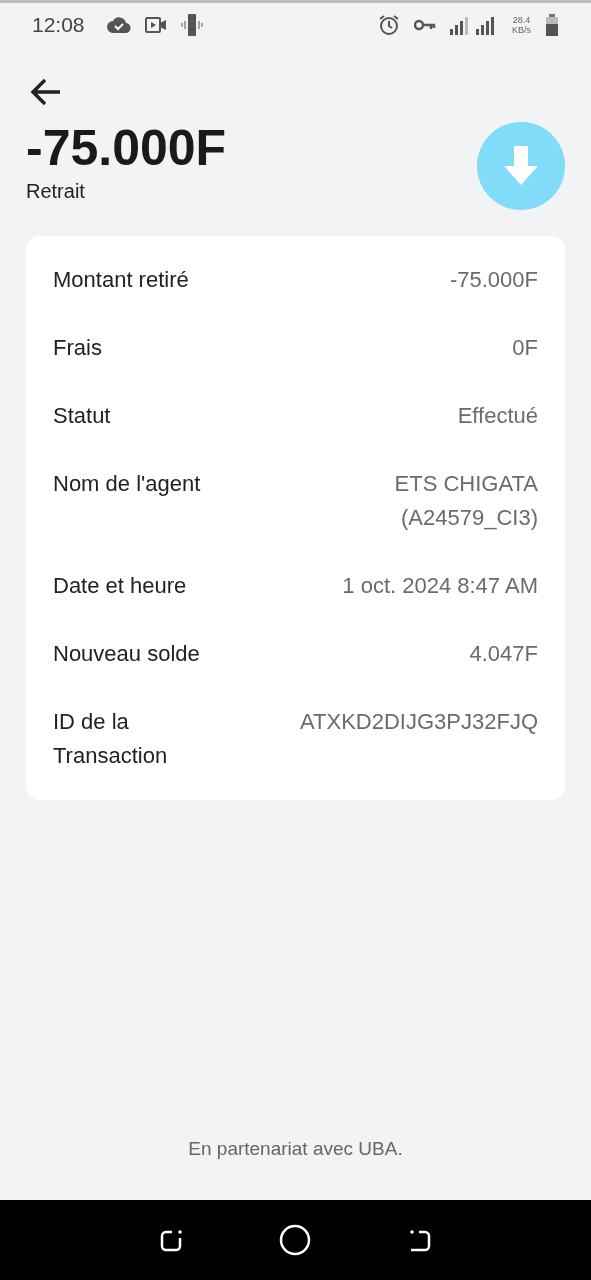  I want to click on detail-label: Date et heure, so click(120, 586).